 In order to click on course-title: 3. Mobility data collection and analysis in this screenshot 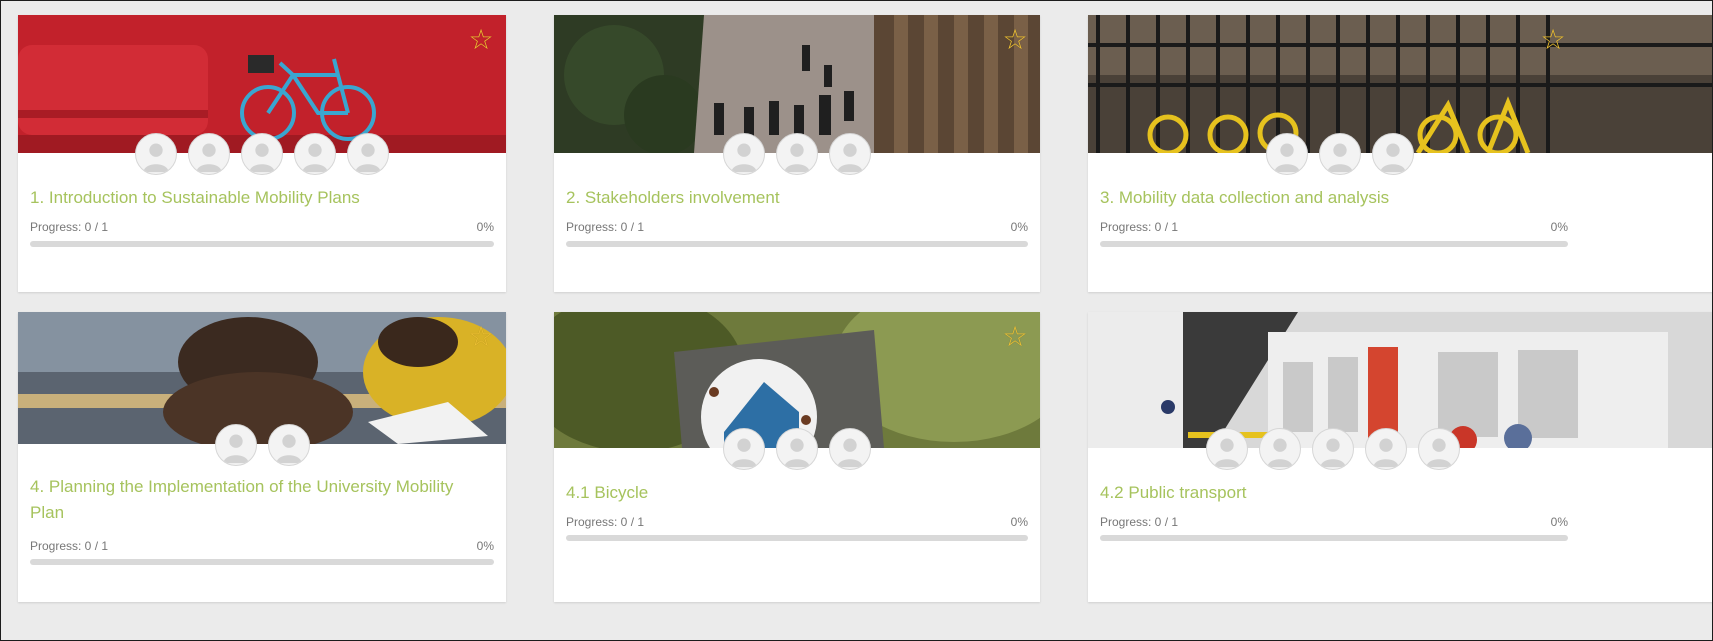, I will do `click(1401, 198)`.